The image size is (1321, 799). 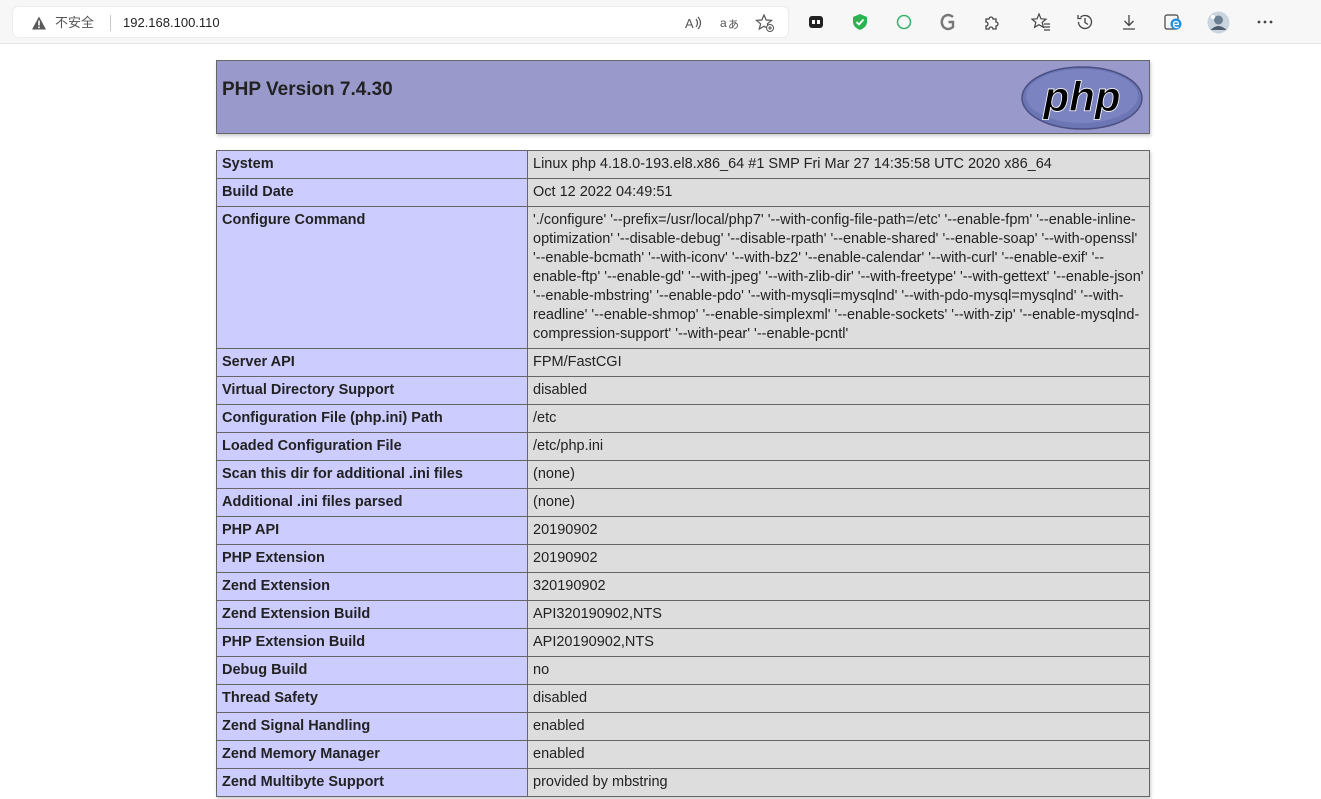 I want to click on table-row: Configuration File (php.ini) Path/etc, so click(x=683, y=418).